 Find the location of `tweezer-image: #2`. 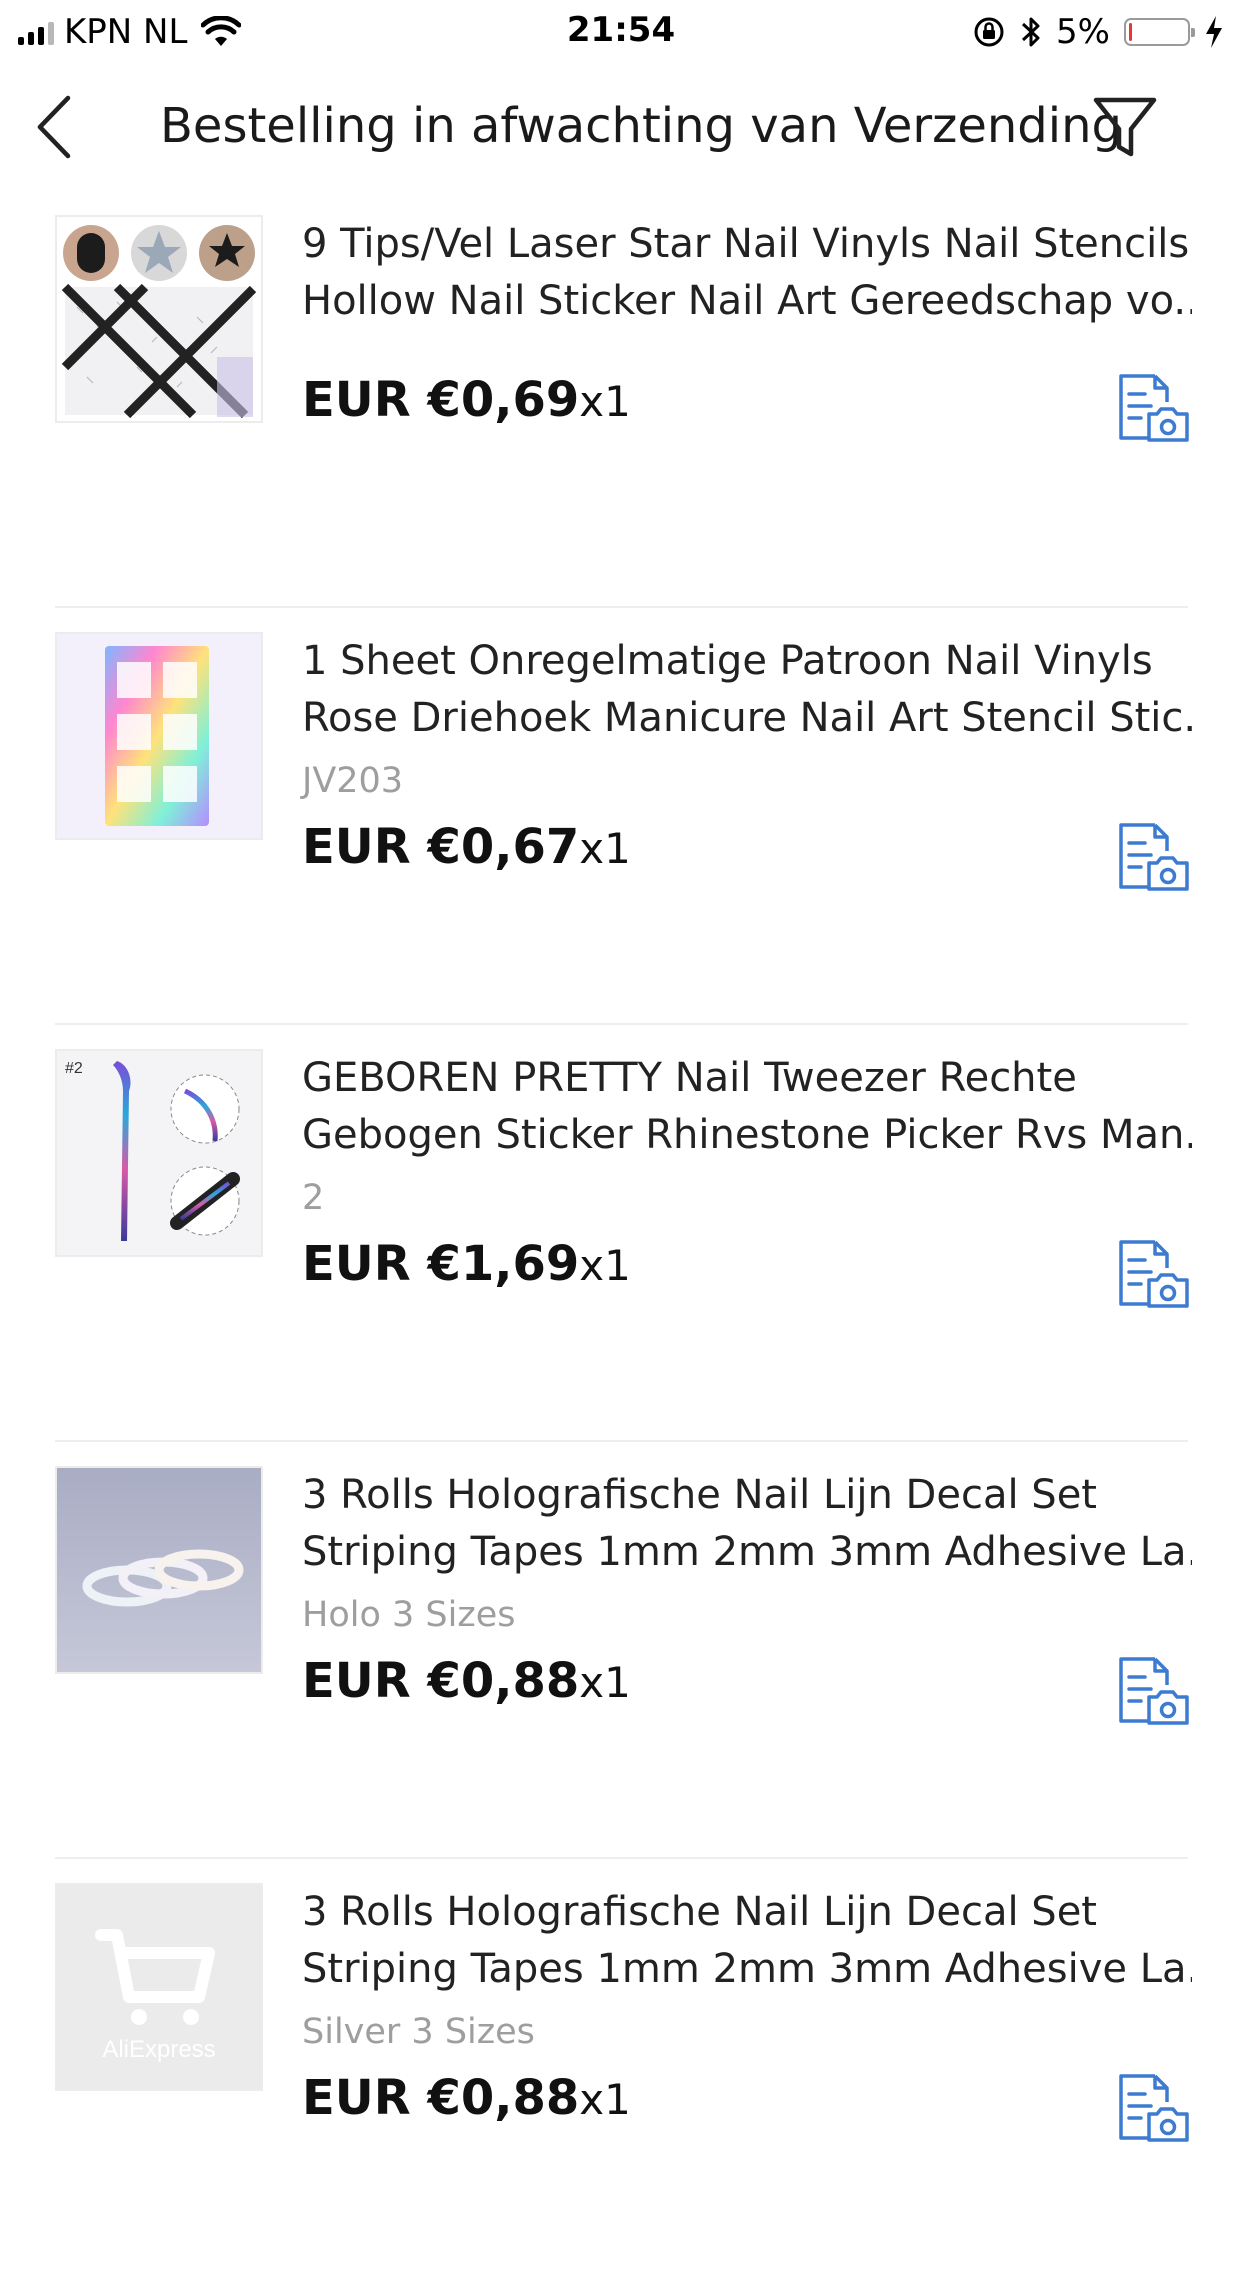

tweezer-image: #2 is located at coordinates (159, 1153).